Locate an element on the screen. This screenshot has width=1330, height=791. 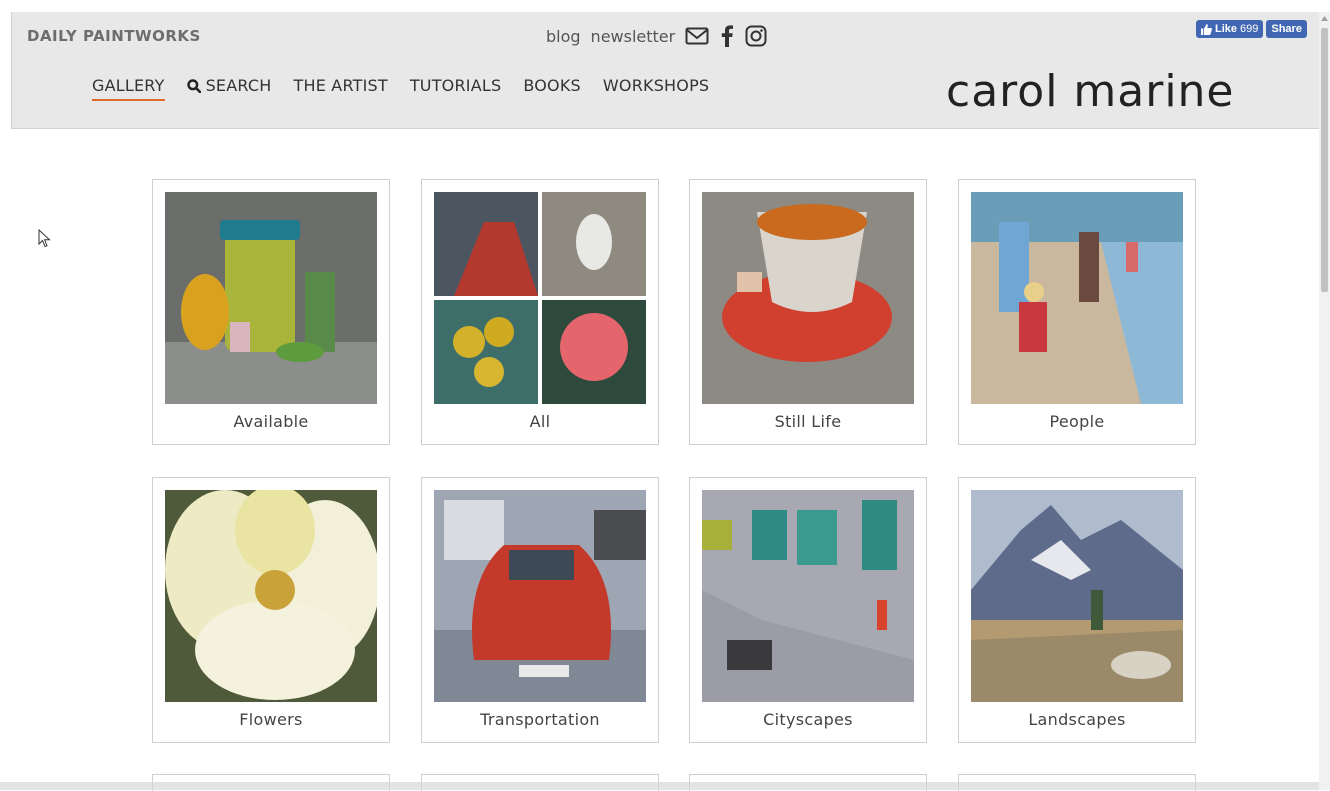
mouse-cursor-icon is located at coordinates (44, 238).